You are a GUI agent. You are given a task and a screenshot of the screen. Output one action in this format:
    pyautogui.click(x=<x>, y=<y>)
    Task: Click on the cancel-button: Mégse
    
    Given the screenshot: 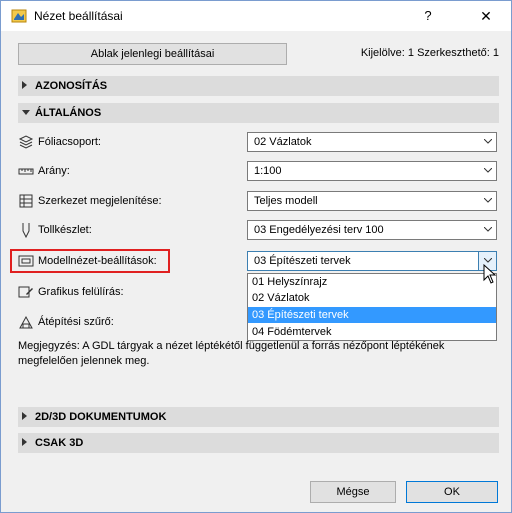 What is the action you would take?
    pyautogui.click(x=353, y=492)
    